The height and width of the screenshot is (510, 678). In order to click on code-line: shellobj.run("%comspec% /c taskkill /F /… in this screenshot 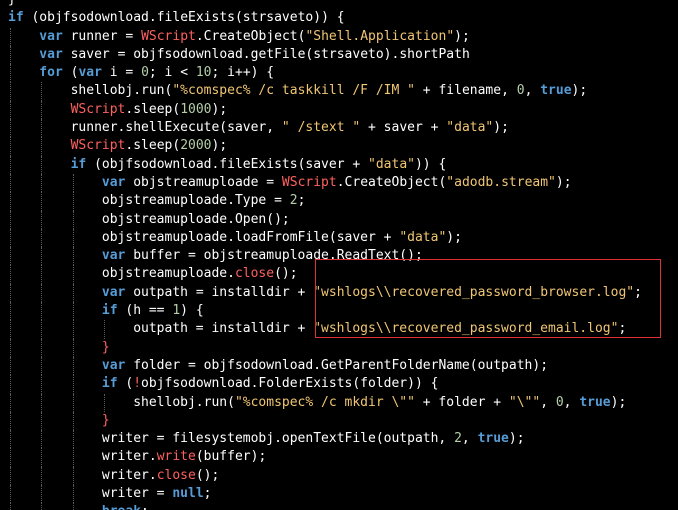, I will do `click(325, 91)`.